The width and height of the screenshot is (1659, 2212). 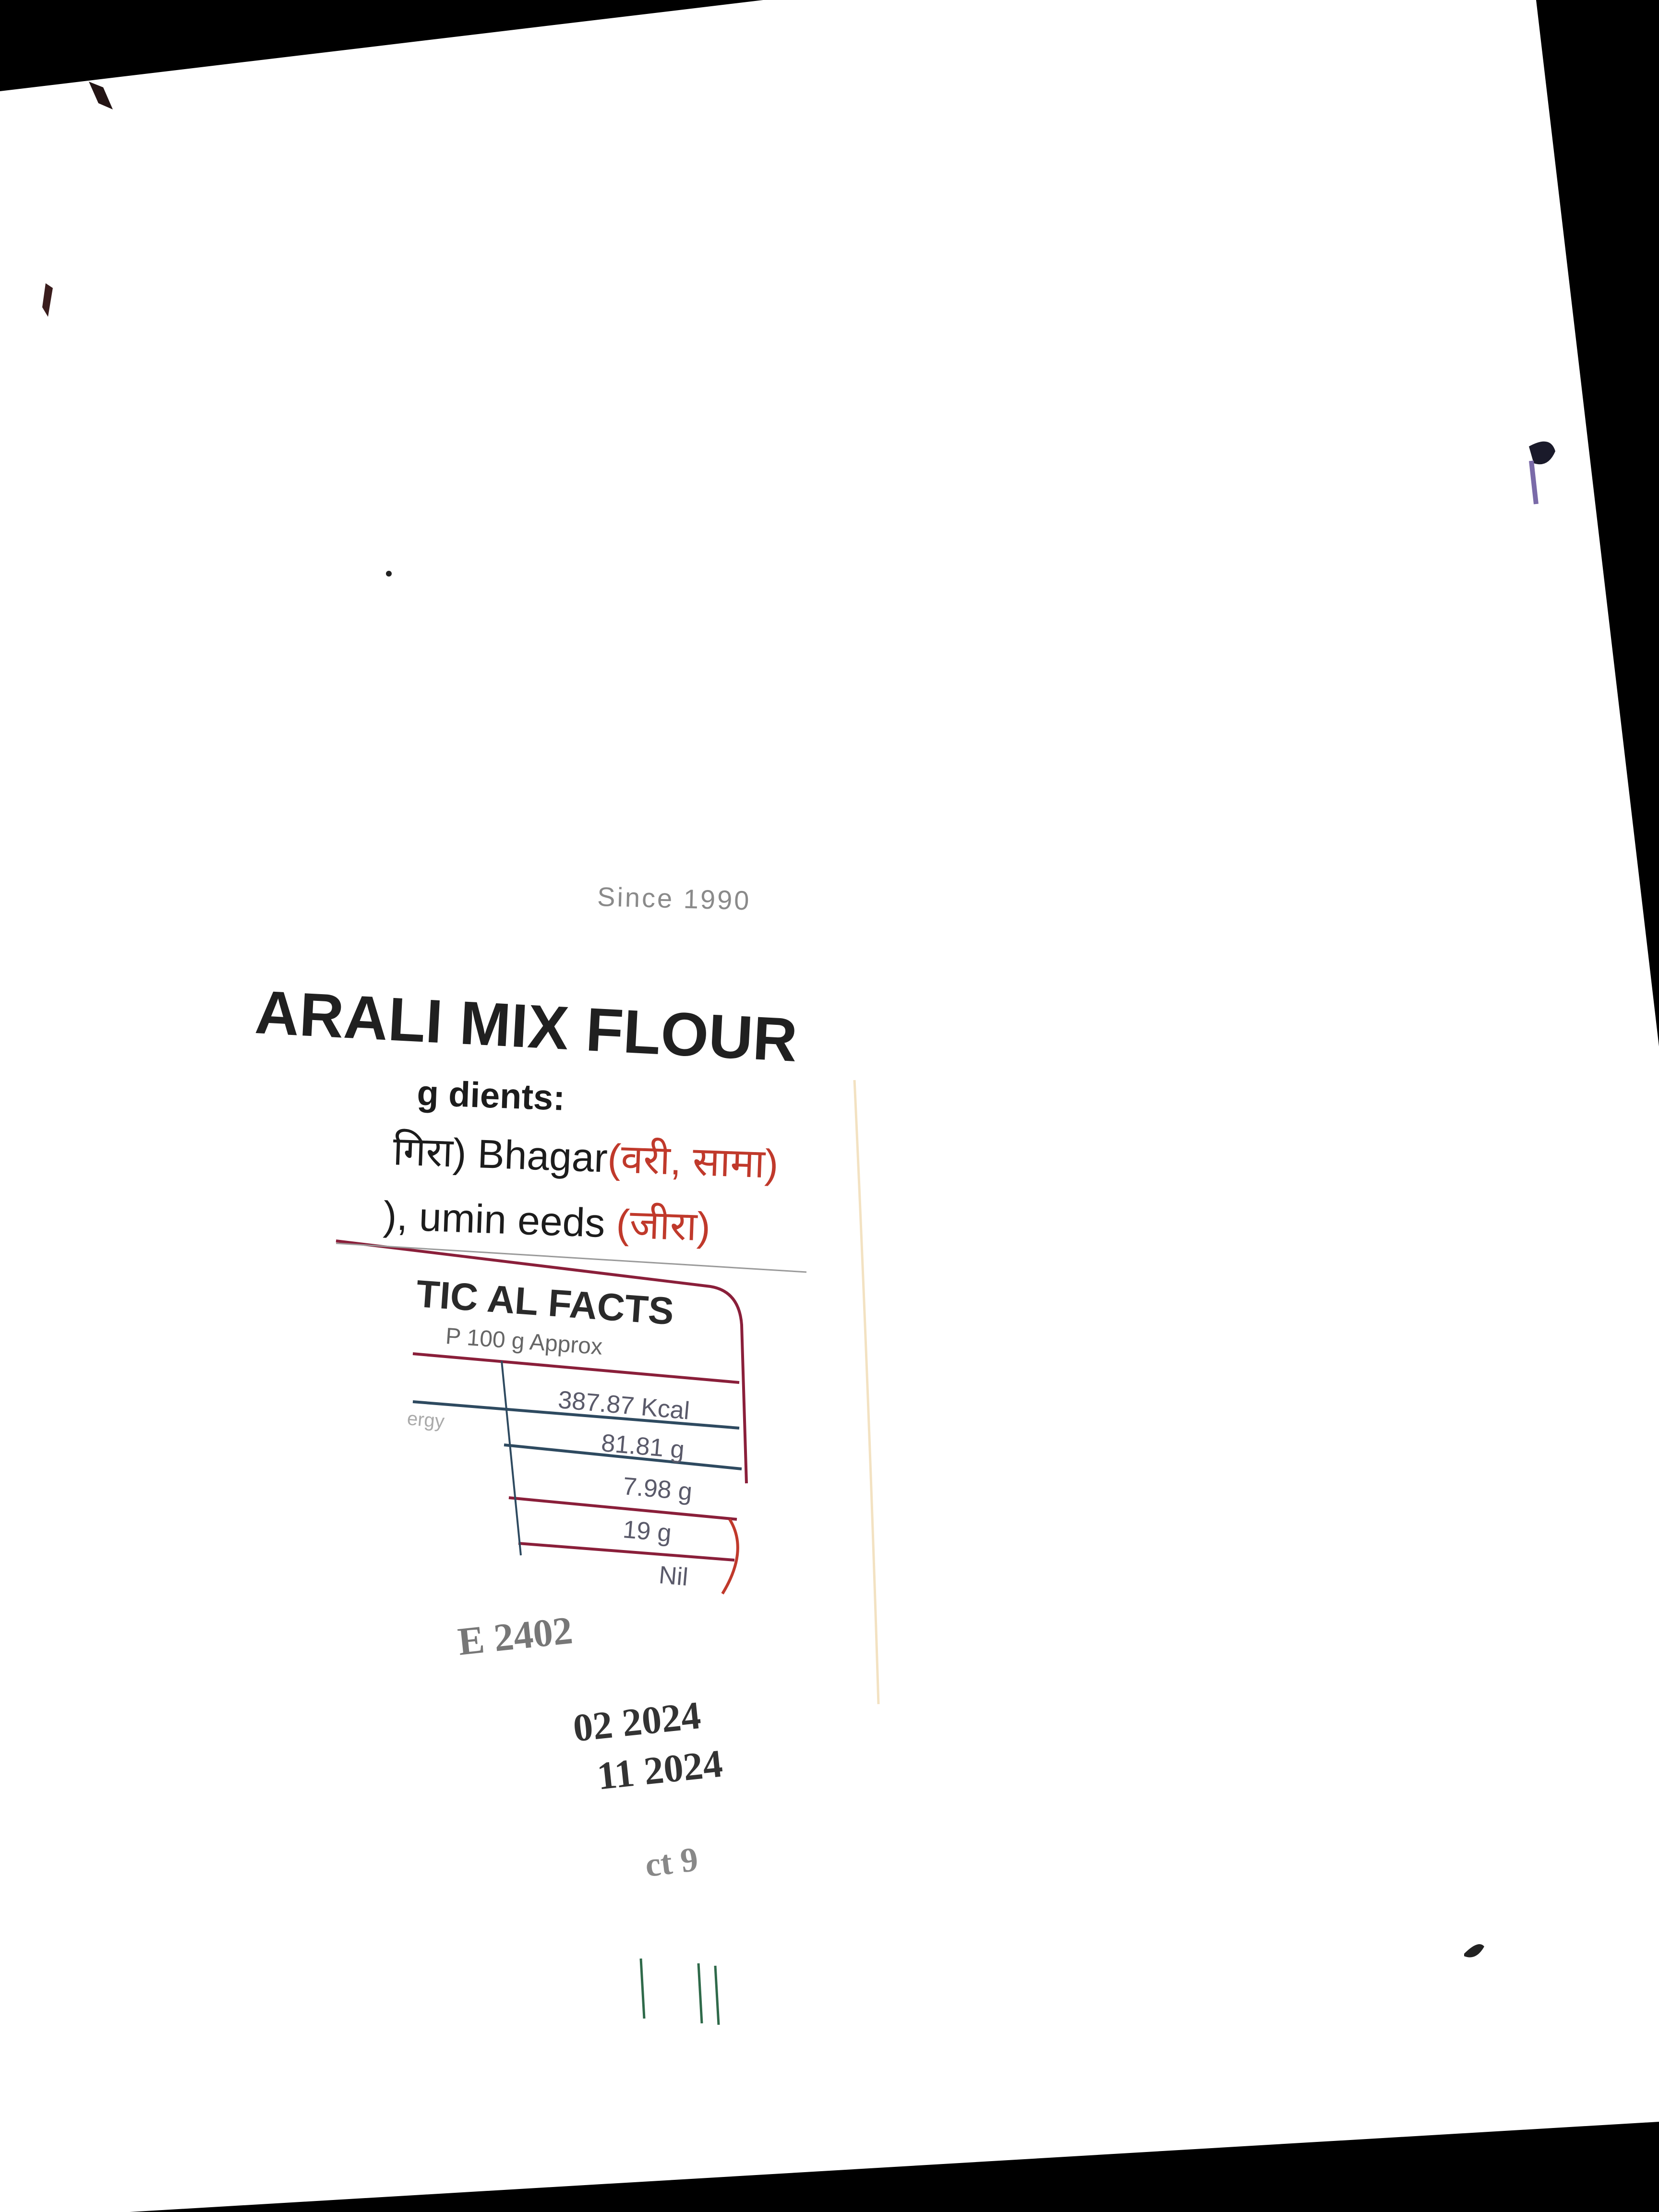 What do you see at coordinates (500, 1154) in the screenshot?
I see `ingredient-line-1-a: गिरा) Bhagar` at bounding box center [500, 1154].